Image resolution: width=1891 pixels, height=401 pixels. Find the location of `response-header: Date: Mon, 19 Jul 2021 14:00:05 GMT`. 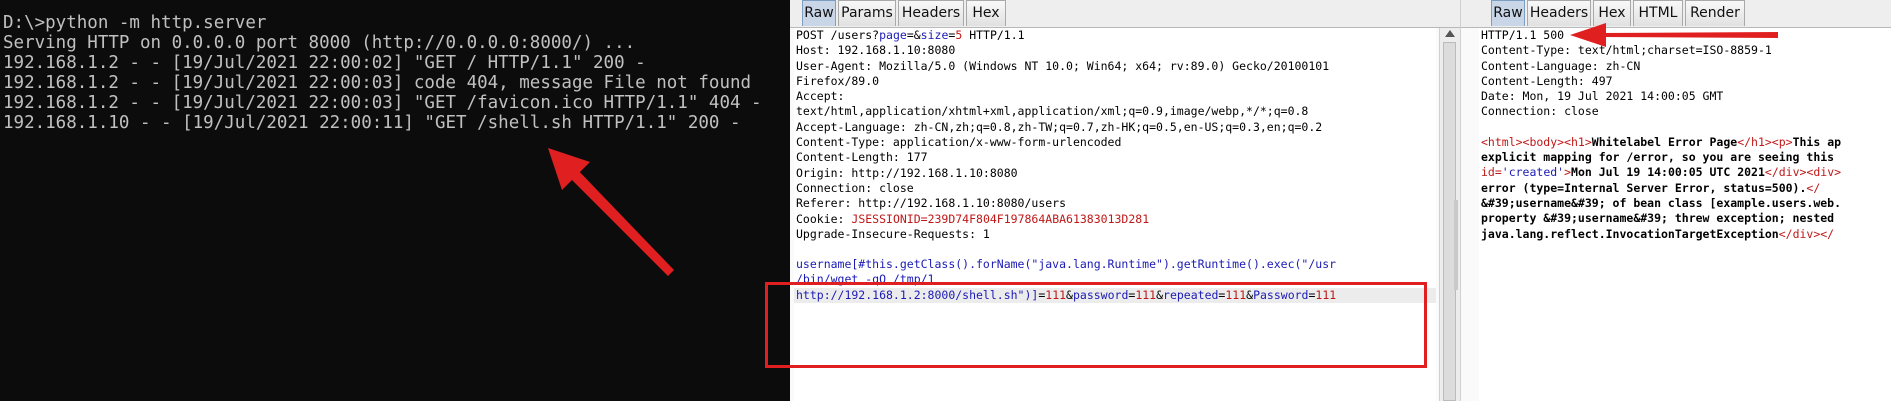

response-header: Date: Mon, 19 Jul 2021 14:00:05 GMT is located at coordinates (1602, 96).